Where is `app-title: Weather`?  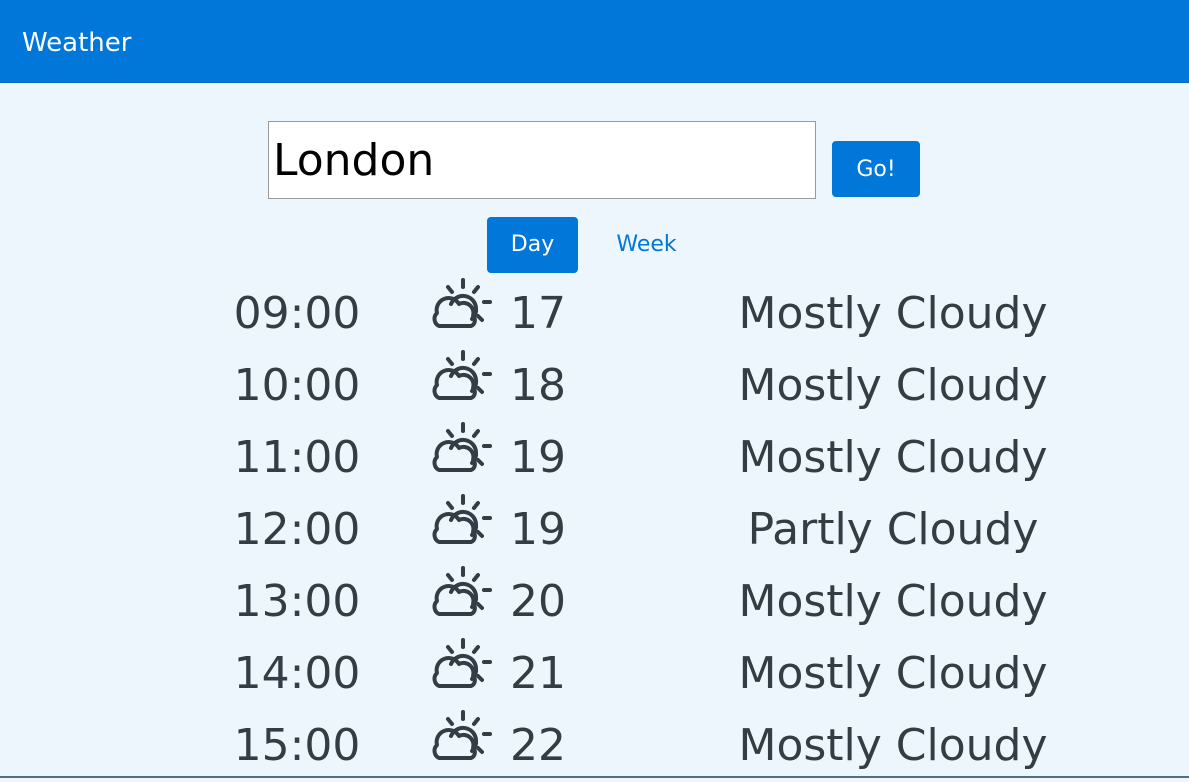 app-title: Weather is located at coordinates (77, 43).